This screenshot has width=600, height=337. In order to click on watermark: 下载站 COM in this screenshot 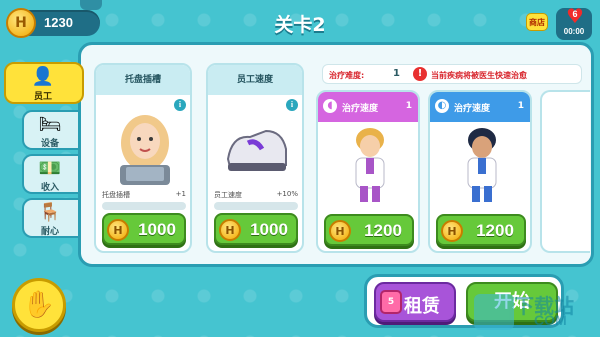, I will do `click(537, 312)`.